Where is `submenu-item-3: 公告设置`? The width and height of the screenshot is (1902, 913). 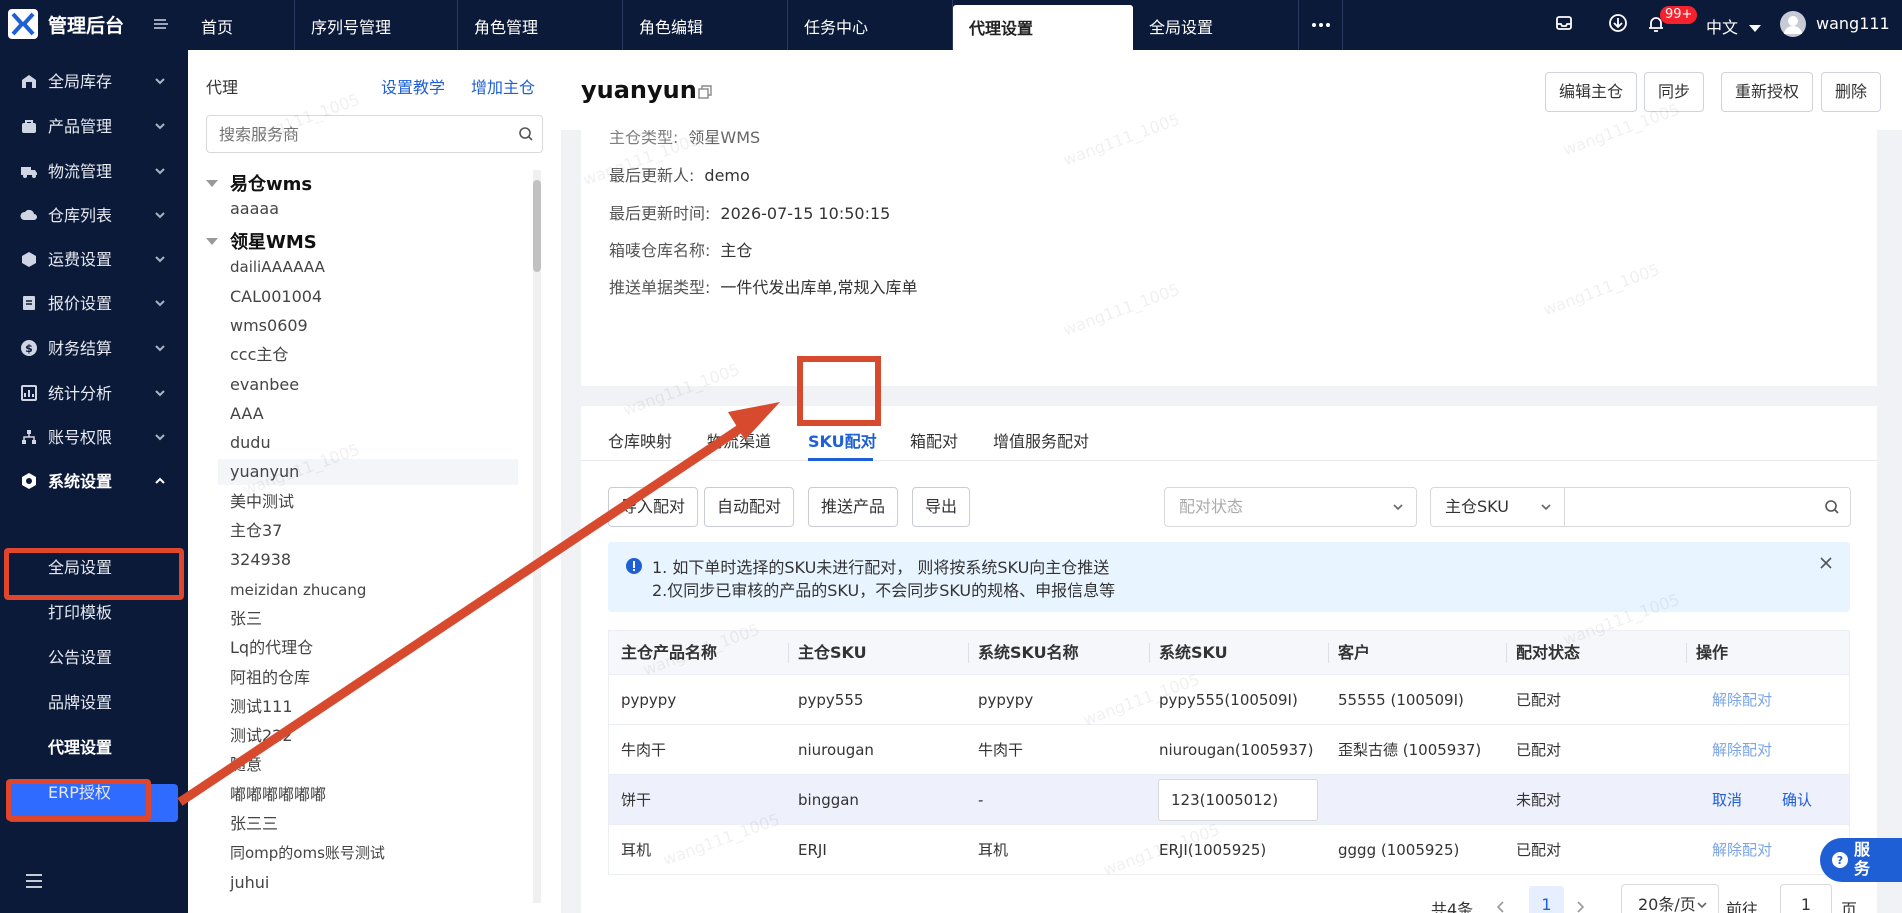 submenu-item-3: 公告设置 is located at coordinates (80, 656).